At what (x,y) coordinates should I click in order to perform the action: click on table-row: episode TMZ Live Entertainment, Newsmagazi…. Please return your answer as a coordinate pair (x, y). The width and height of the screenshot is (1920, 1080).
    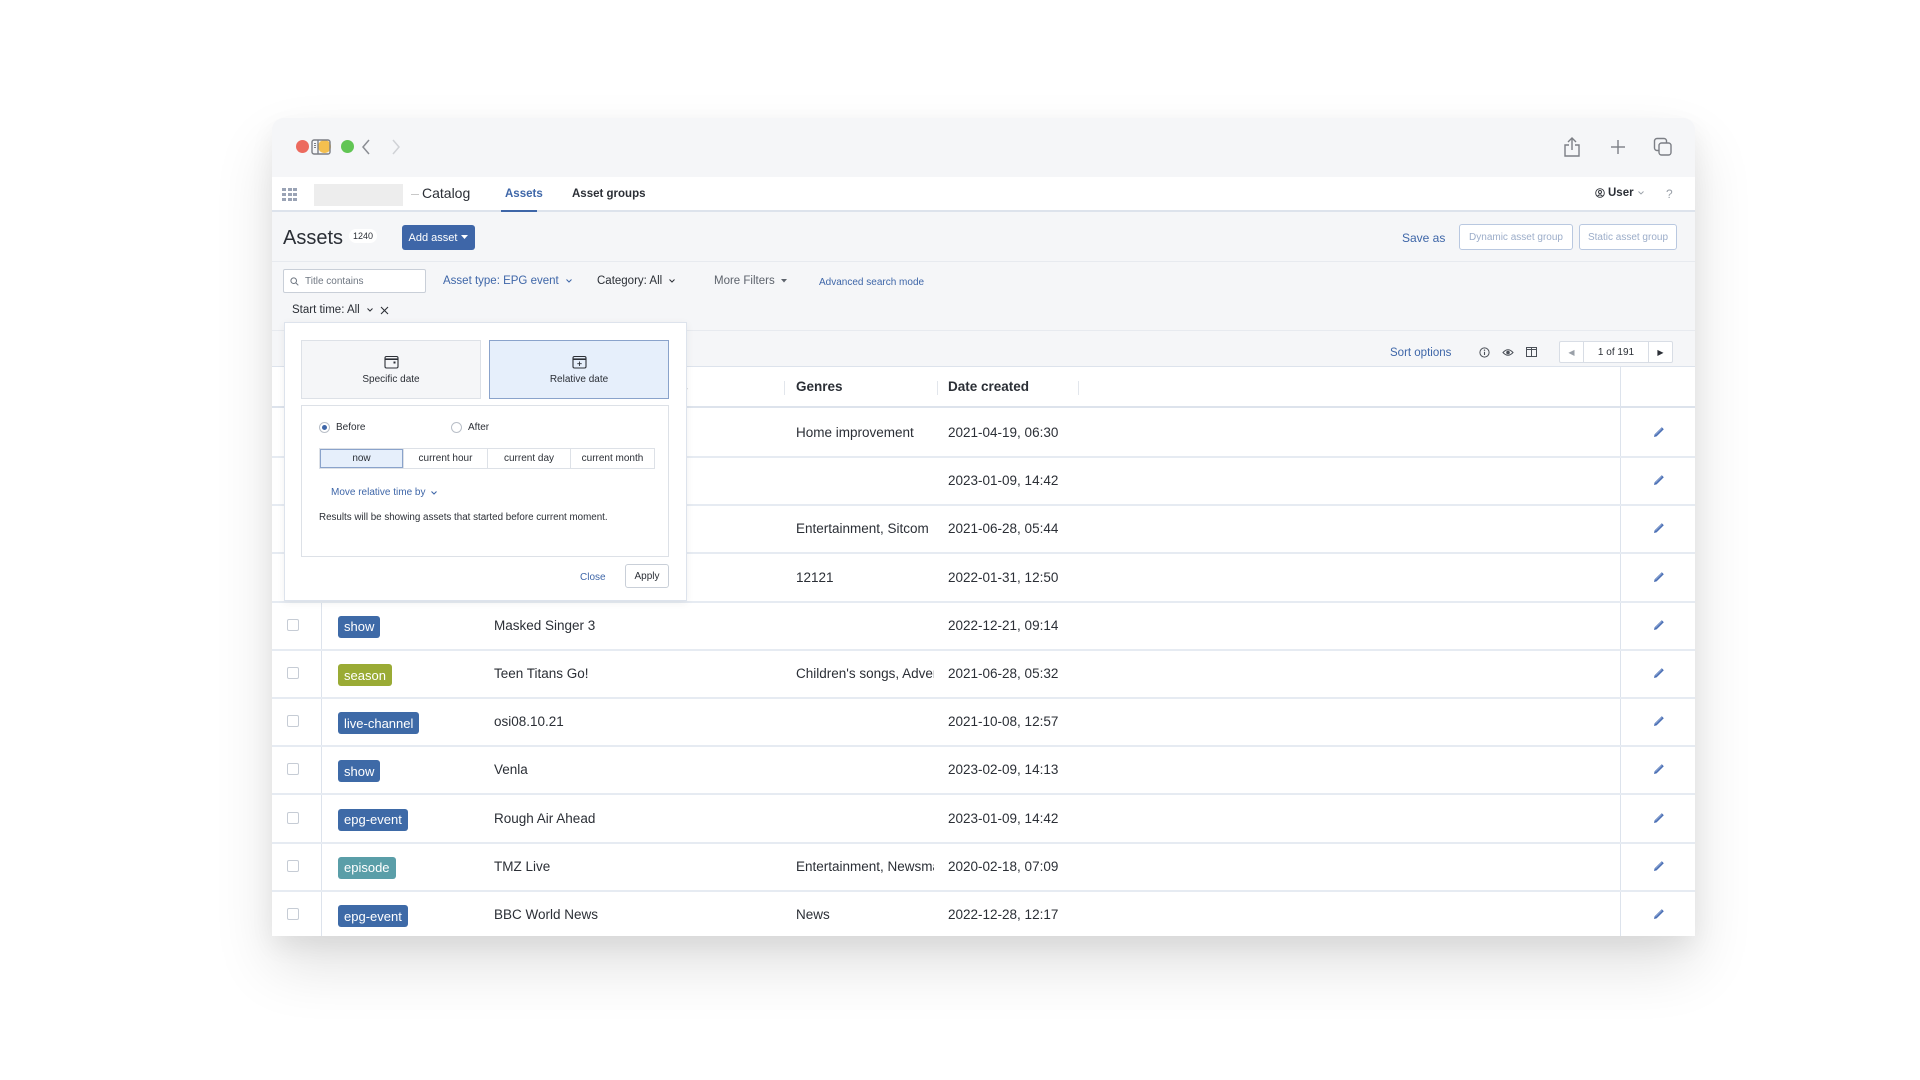
    Looking at the image, I should click on (983, 868).